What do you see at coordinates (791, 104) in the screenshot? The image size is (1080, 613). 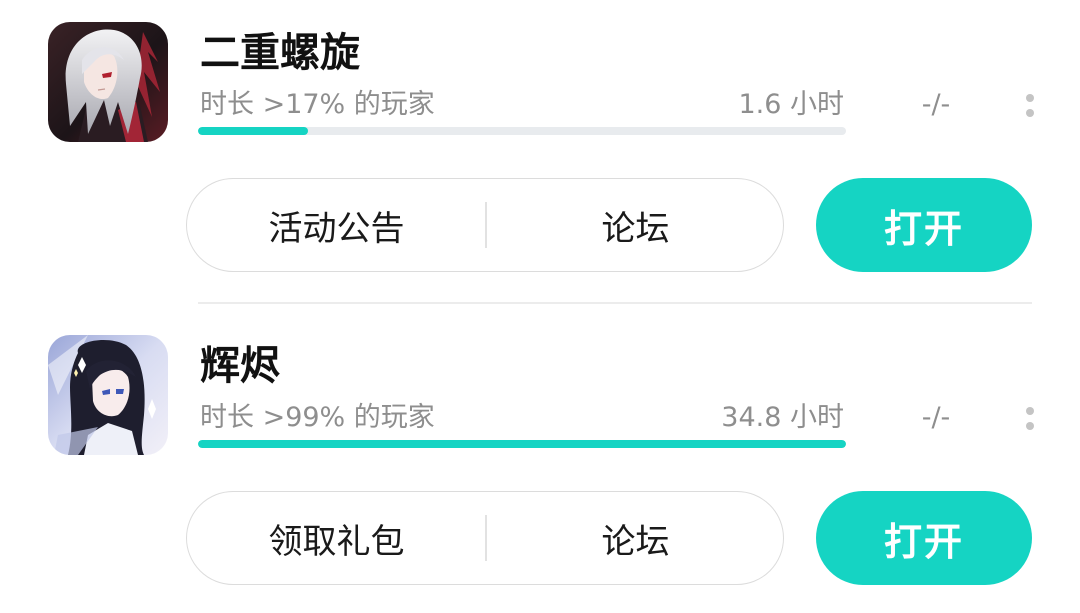 I see `playtime-hours: 1.6 小时` at bounding box center [791, 104].